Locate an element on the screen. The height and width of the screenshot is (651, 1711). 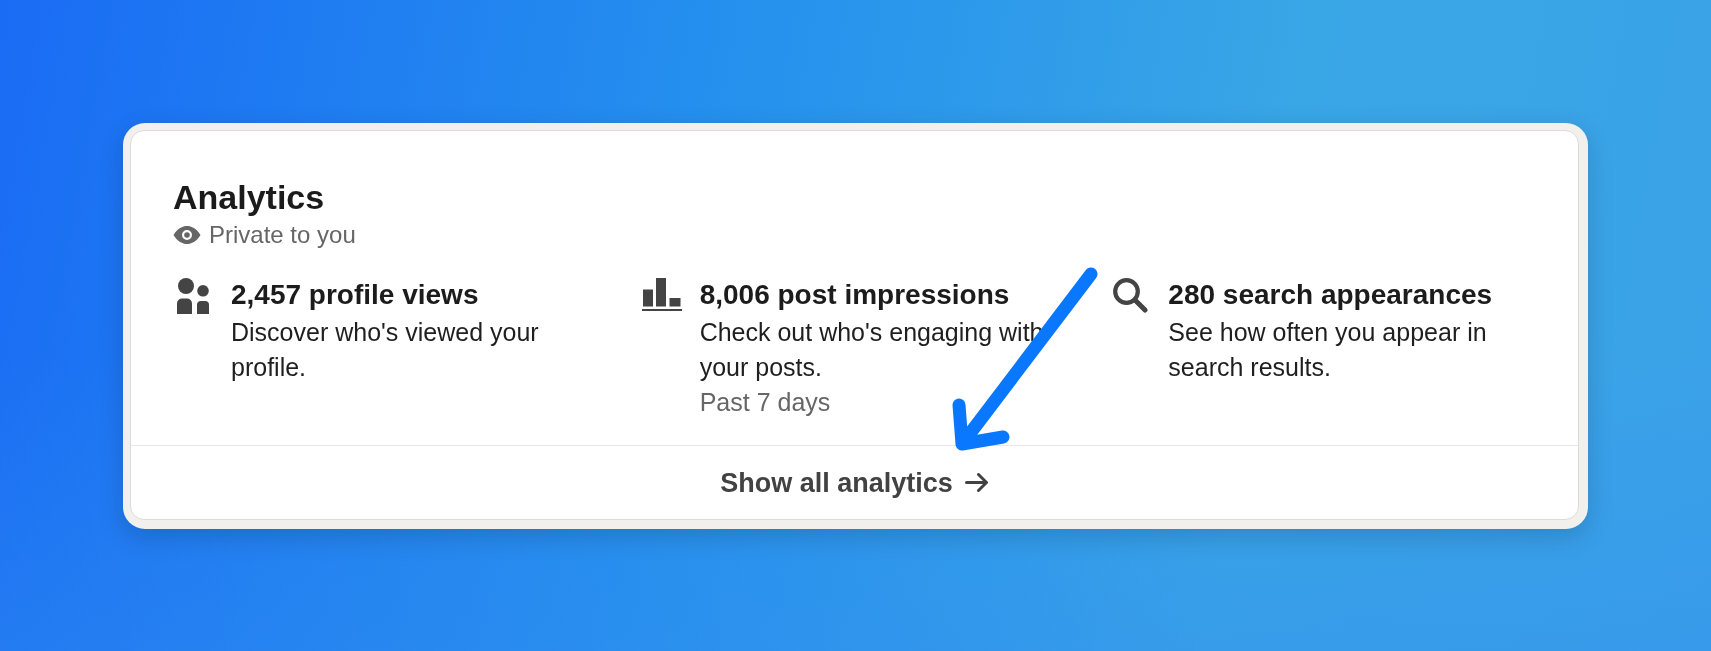
stat-headline: 280 search appearances is located at coordinates (1352, 295).